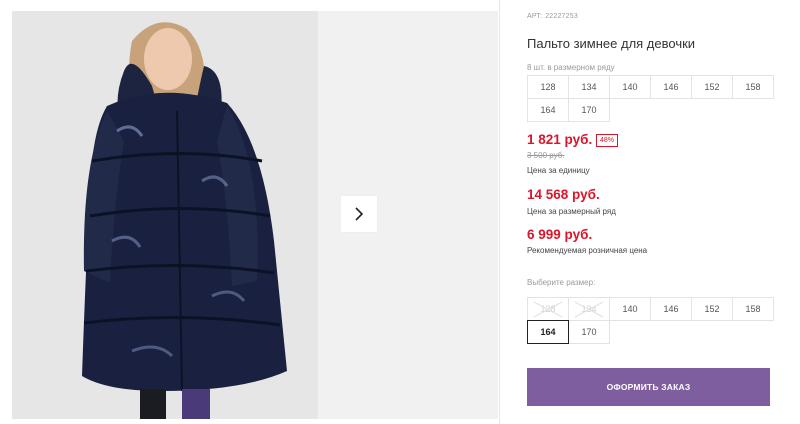 Image resolution: width=800 pixels, height=424 pixels. Describe the element at coordinates (589, 110) in the screenshot. I see `size-row-item: 170` at that location.